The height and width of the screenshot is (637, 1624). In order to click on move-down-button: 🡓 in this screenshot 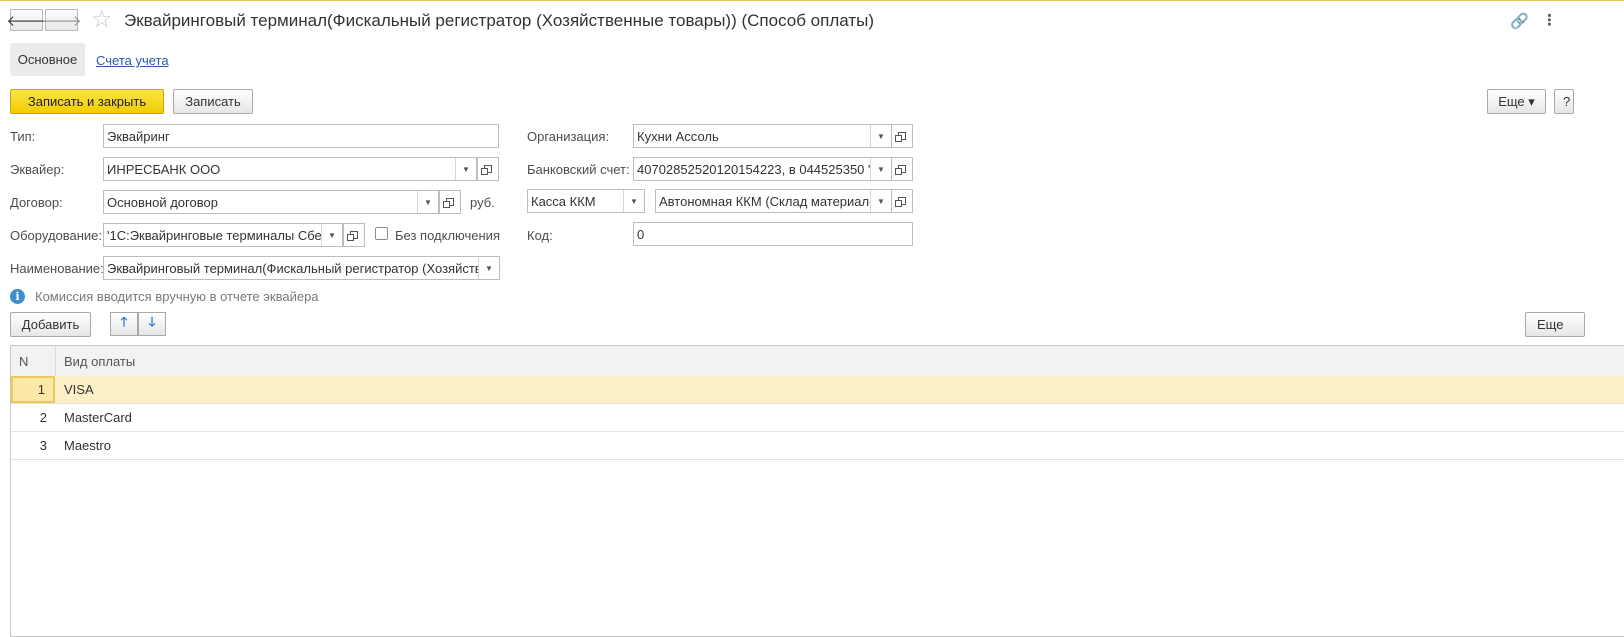, I will do `click(152, 324)`.